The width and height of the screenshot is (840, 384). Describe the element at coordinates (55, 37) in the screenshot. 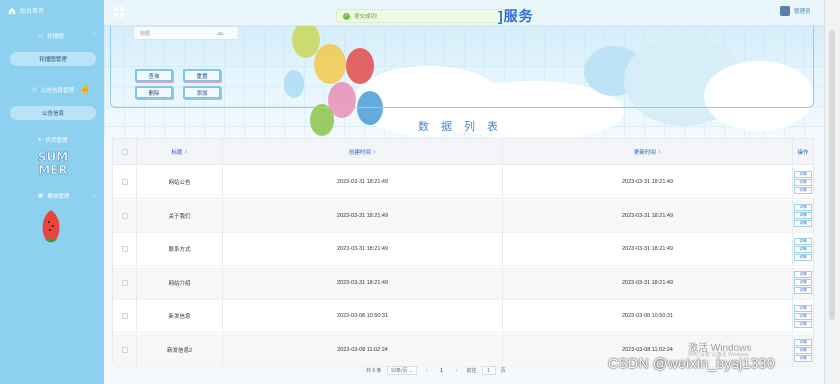

I see `sidebar-group-label: 轮播图` at that location.